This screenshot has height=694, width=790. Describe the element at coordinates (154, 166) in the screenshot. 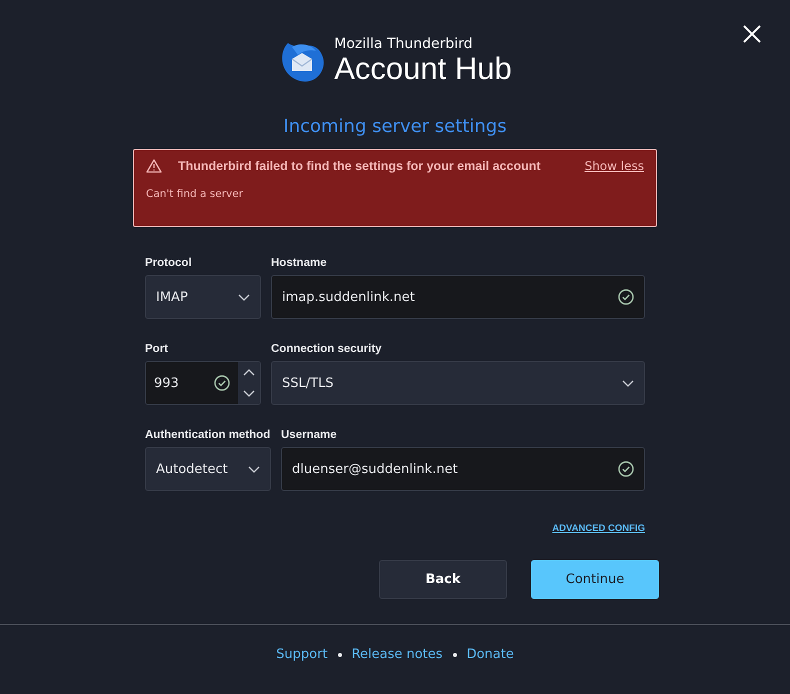

I see `warning-icon` at that location.